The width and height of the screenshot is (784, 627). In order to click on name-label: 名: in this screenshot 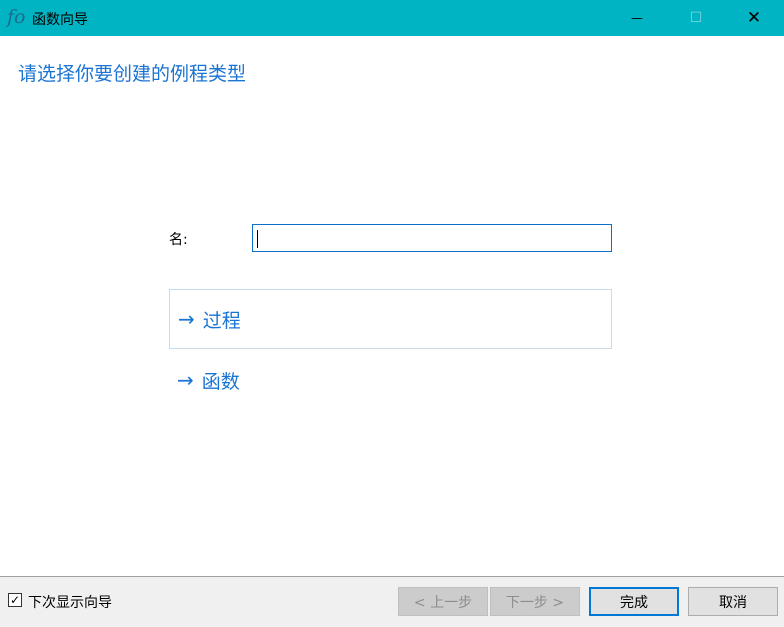, I will do `click(178, 240)`.